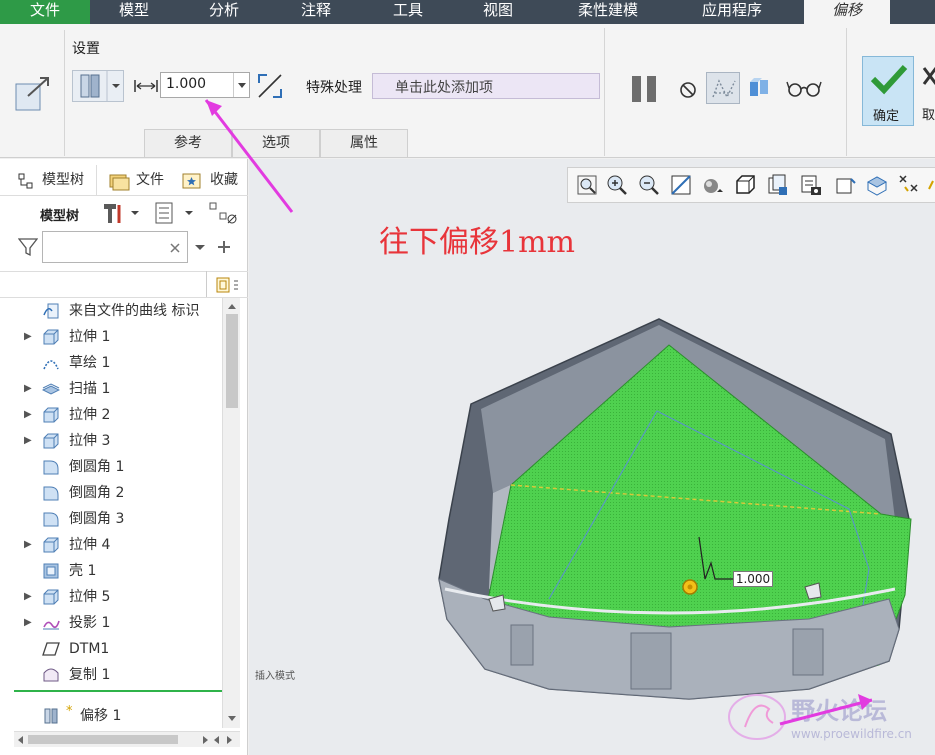 The image size is (935, 755). Describe the element at coordinates (364, 143) in the screenshot. I see `tab-properties: 属性` at that location.